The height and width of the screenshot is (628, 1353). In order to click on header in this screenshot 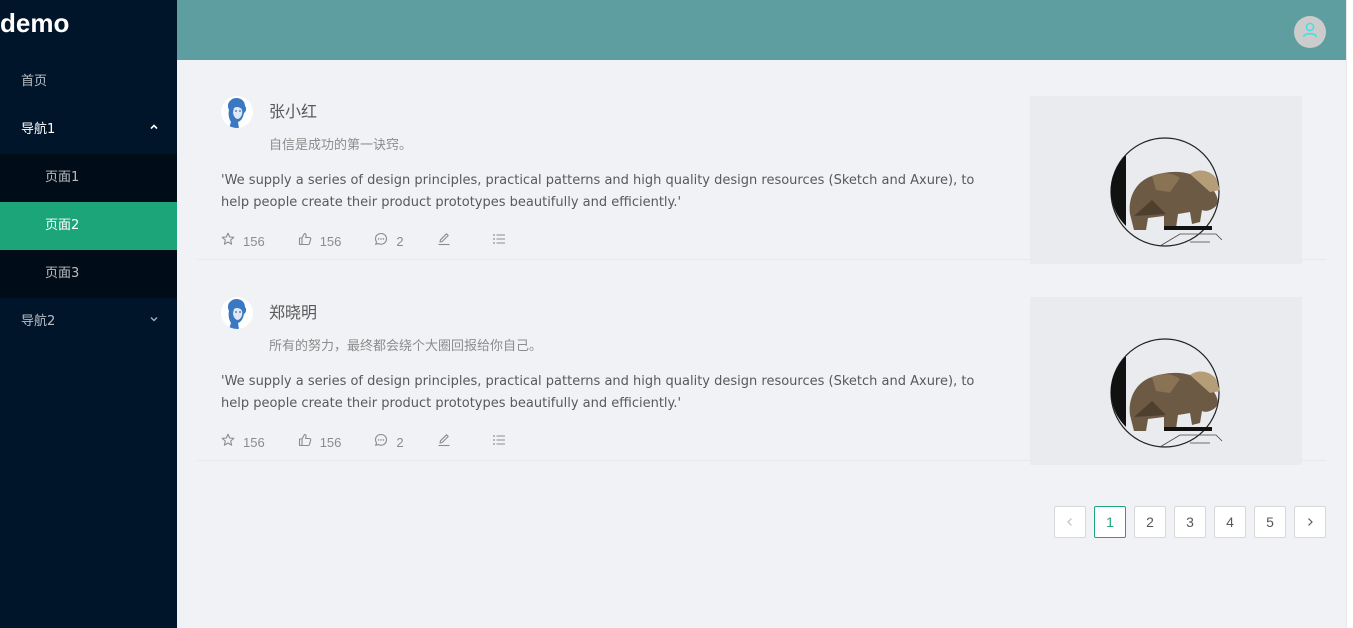, I will do `click(761, 30)`.